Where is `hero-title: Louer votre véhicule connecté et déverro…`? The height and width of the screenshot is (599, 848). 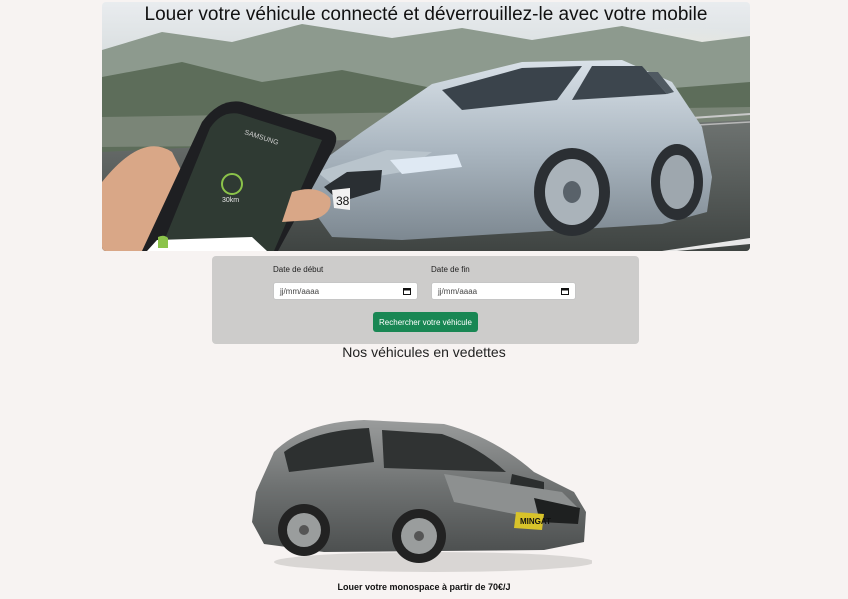 hero-title: Louer votre véhicule connecté et déverro… is located at coordinates (426, 14).